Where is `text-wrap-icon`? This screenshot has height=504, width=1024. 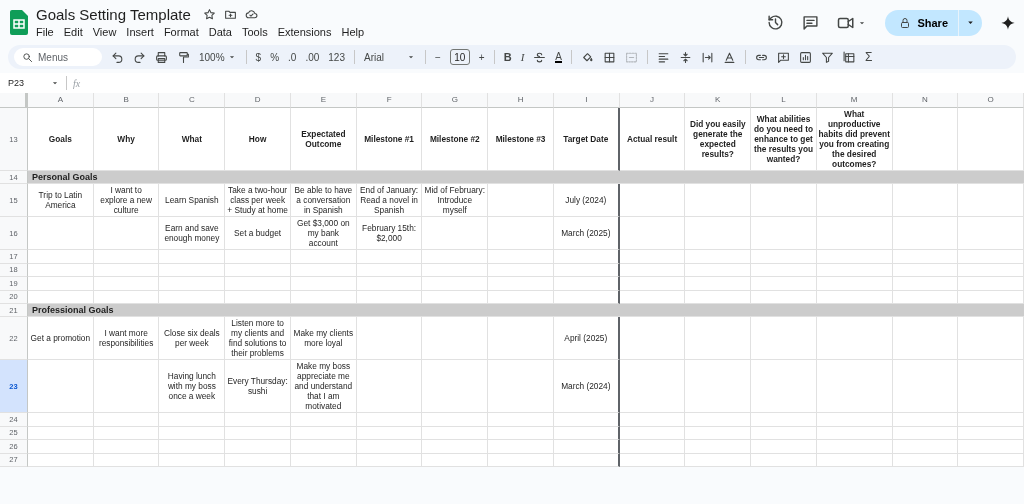 text-wrap-icon is located at coordinates (707, 57).